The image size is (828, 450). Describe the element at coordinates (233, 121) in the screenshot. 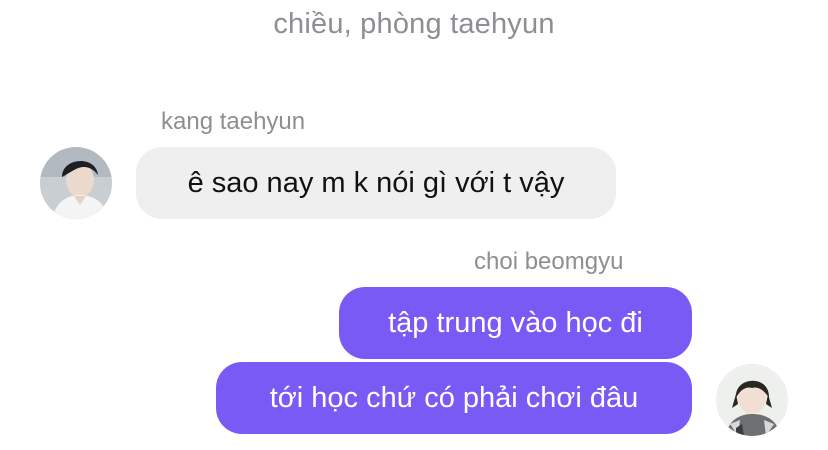

I see `sender-name-incoming: kang taehyun` at that location.